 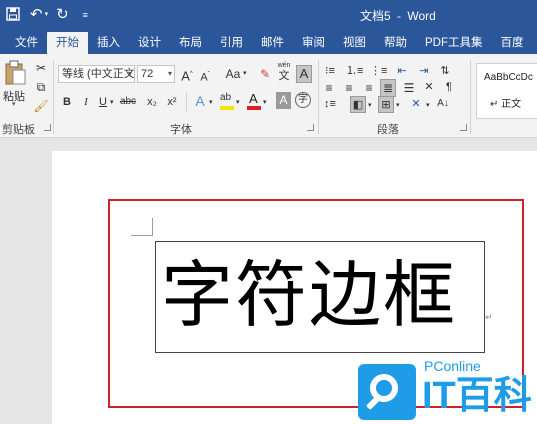 What do you see at coordinates (86, 102) in the screenshot?
I see `italic-button: I` at bounding box center [86, 102].